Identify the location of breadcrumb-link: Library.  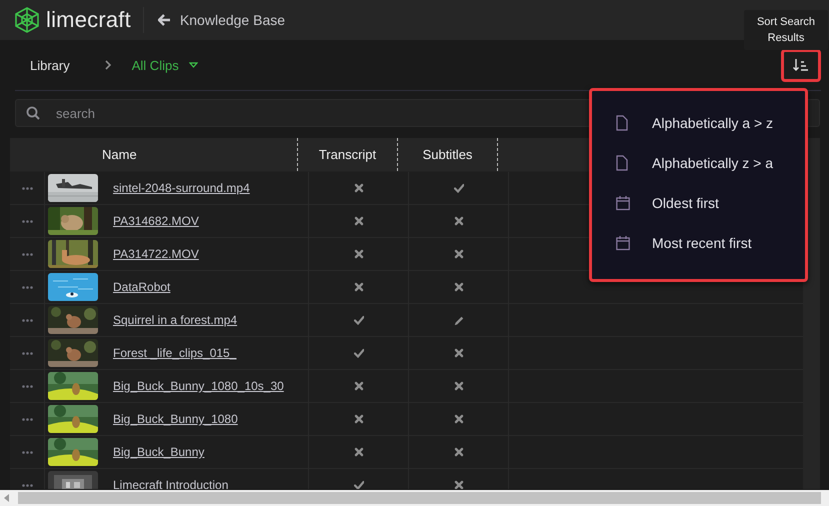
(50, 65).